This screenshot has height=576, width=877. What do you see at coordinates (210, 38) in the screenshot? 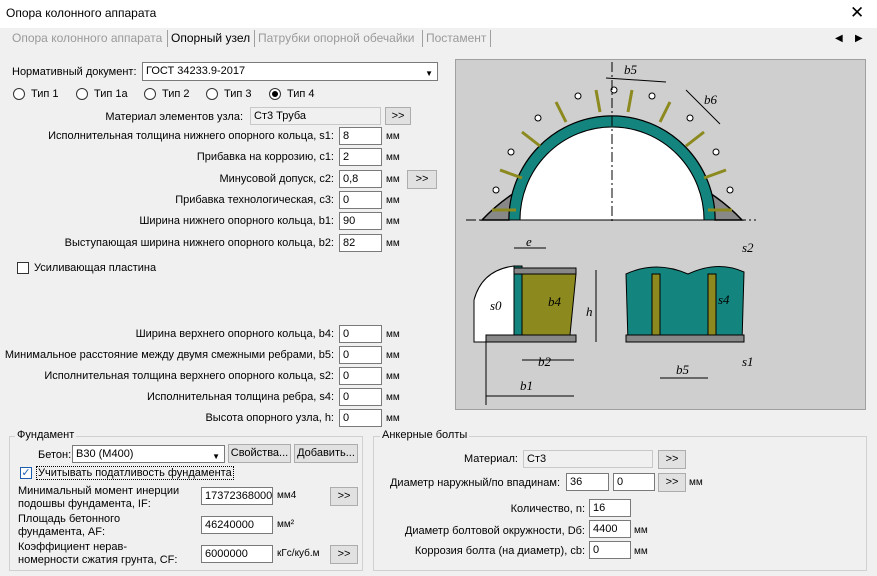
I see `tab-support-node: Опорный узел` at bounding box center [210, 38].